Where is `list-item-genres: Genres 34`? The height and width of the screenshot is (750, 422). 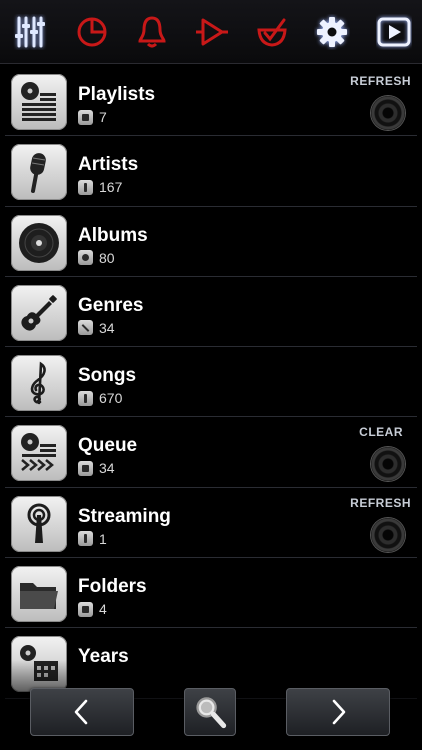
list-item-genres: Genres 34 is located at coordinates (211, 312).